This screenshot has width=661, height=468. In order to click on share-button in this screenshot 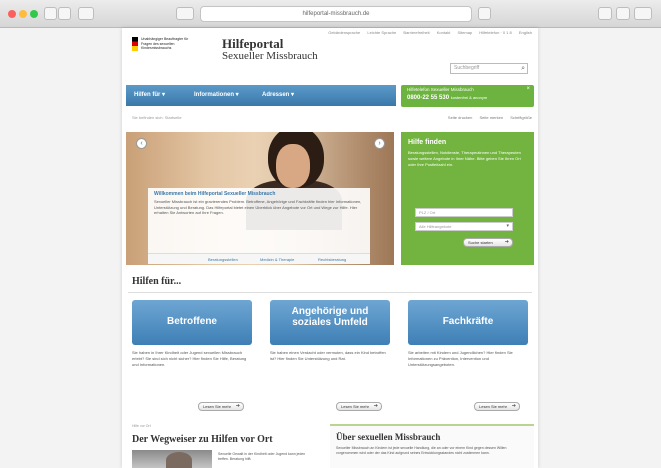, I will do `click(605, 13)`.